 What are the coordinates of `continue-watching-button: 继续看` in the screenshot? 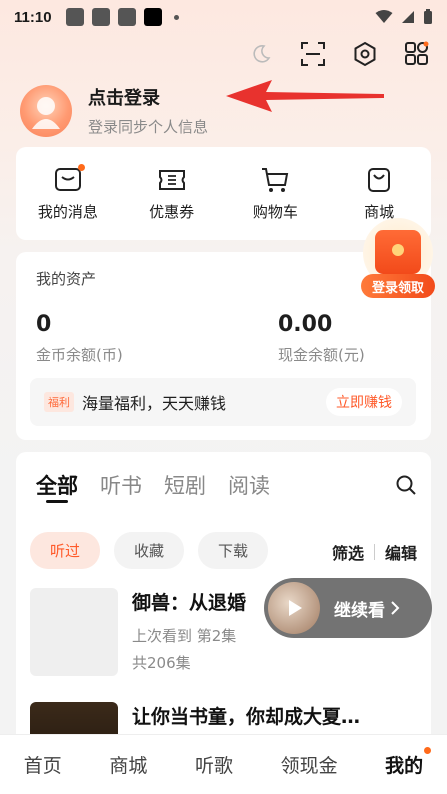 It's located at (348, 608).